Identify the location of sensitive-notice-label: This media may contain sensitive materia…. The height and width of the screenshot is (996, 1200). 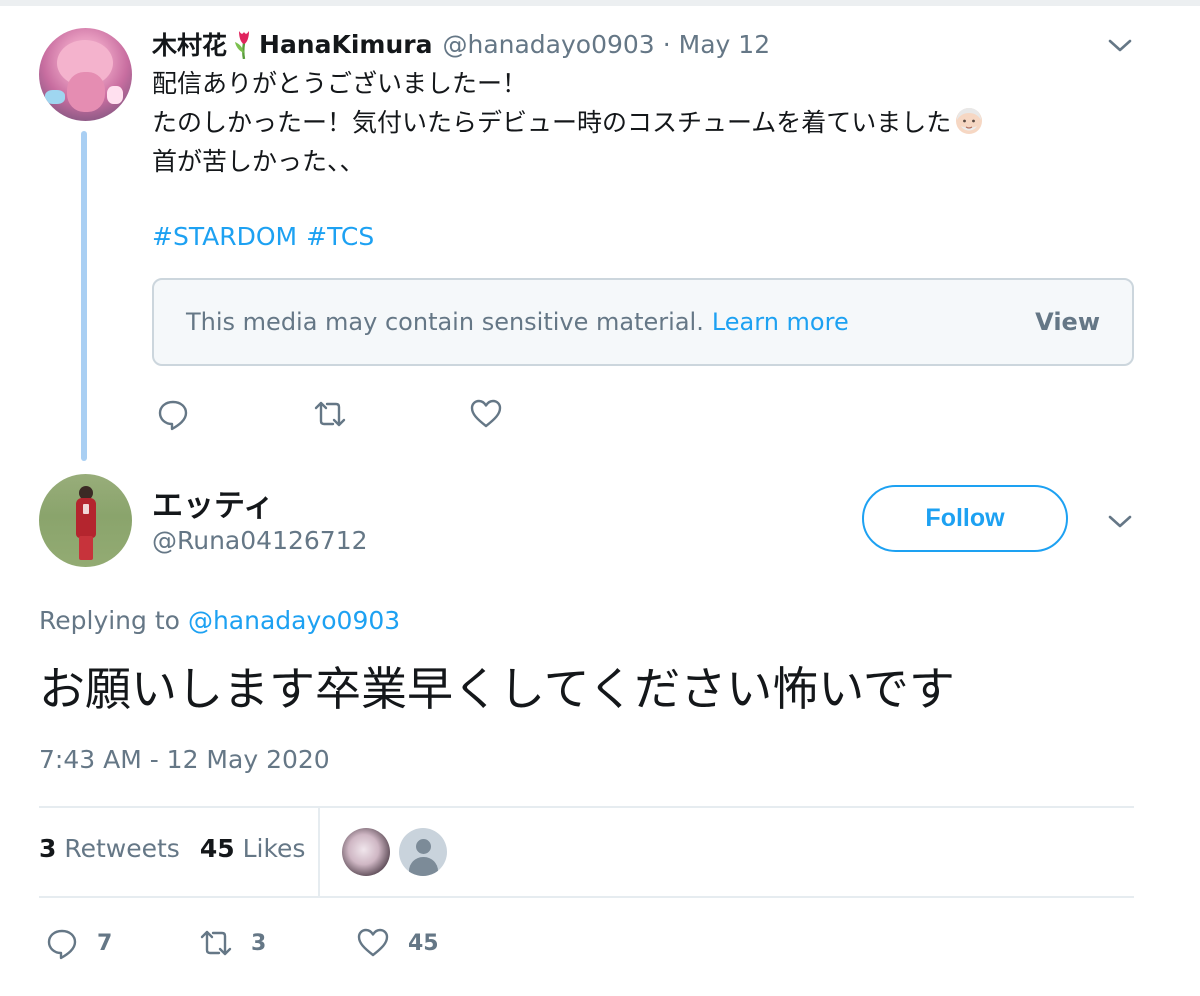
(445, 322).